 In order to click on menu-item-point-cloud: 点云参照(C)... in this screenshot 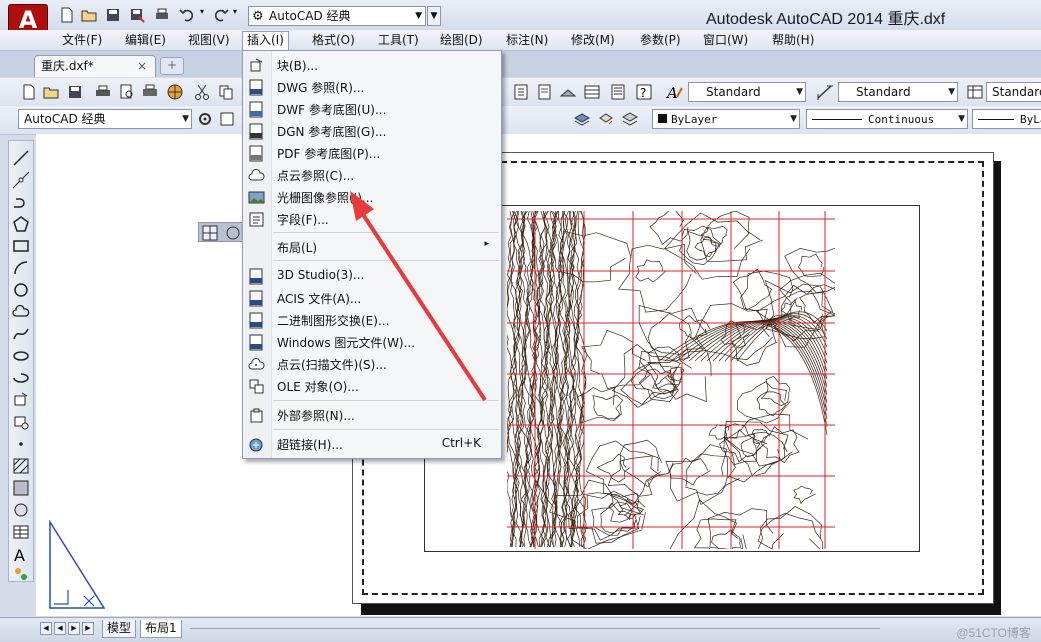, I will do `click(372, 175)`.